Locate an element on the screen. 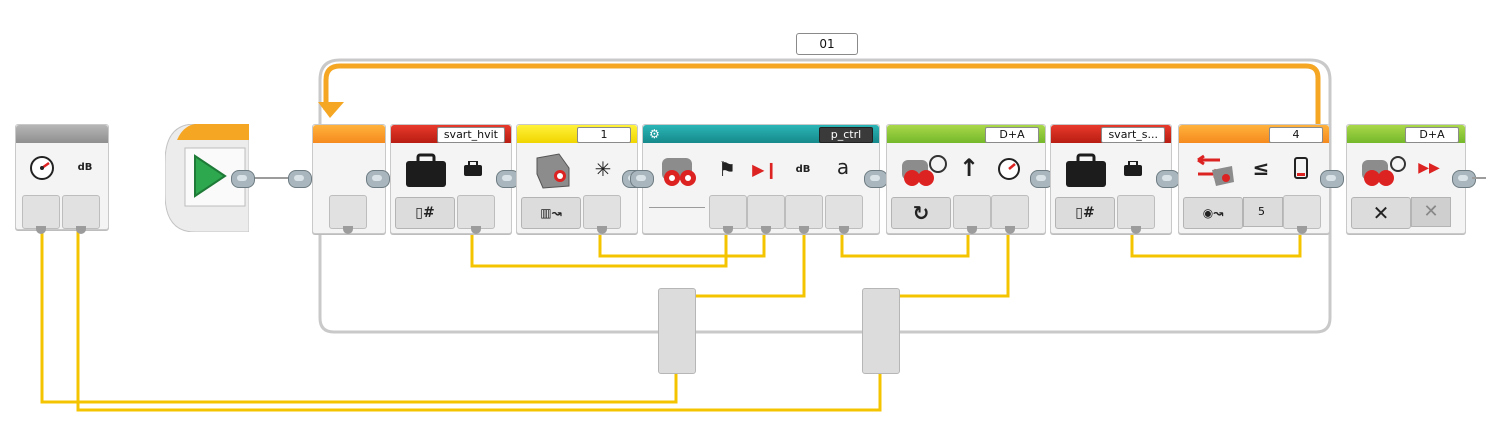 This screenshot has height=435, width=1499. play-icon is located at coordinates (209, 178).